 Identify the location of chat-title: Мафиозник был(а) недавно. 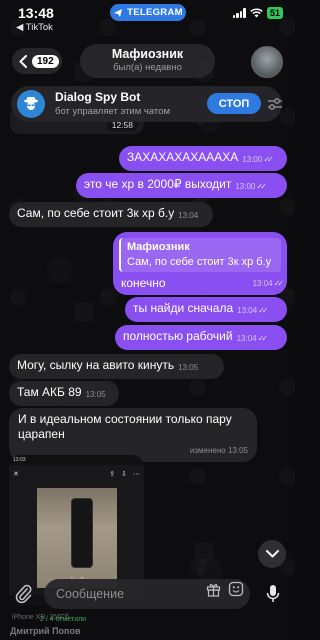
(147, 61).